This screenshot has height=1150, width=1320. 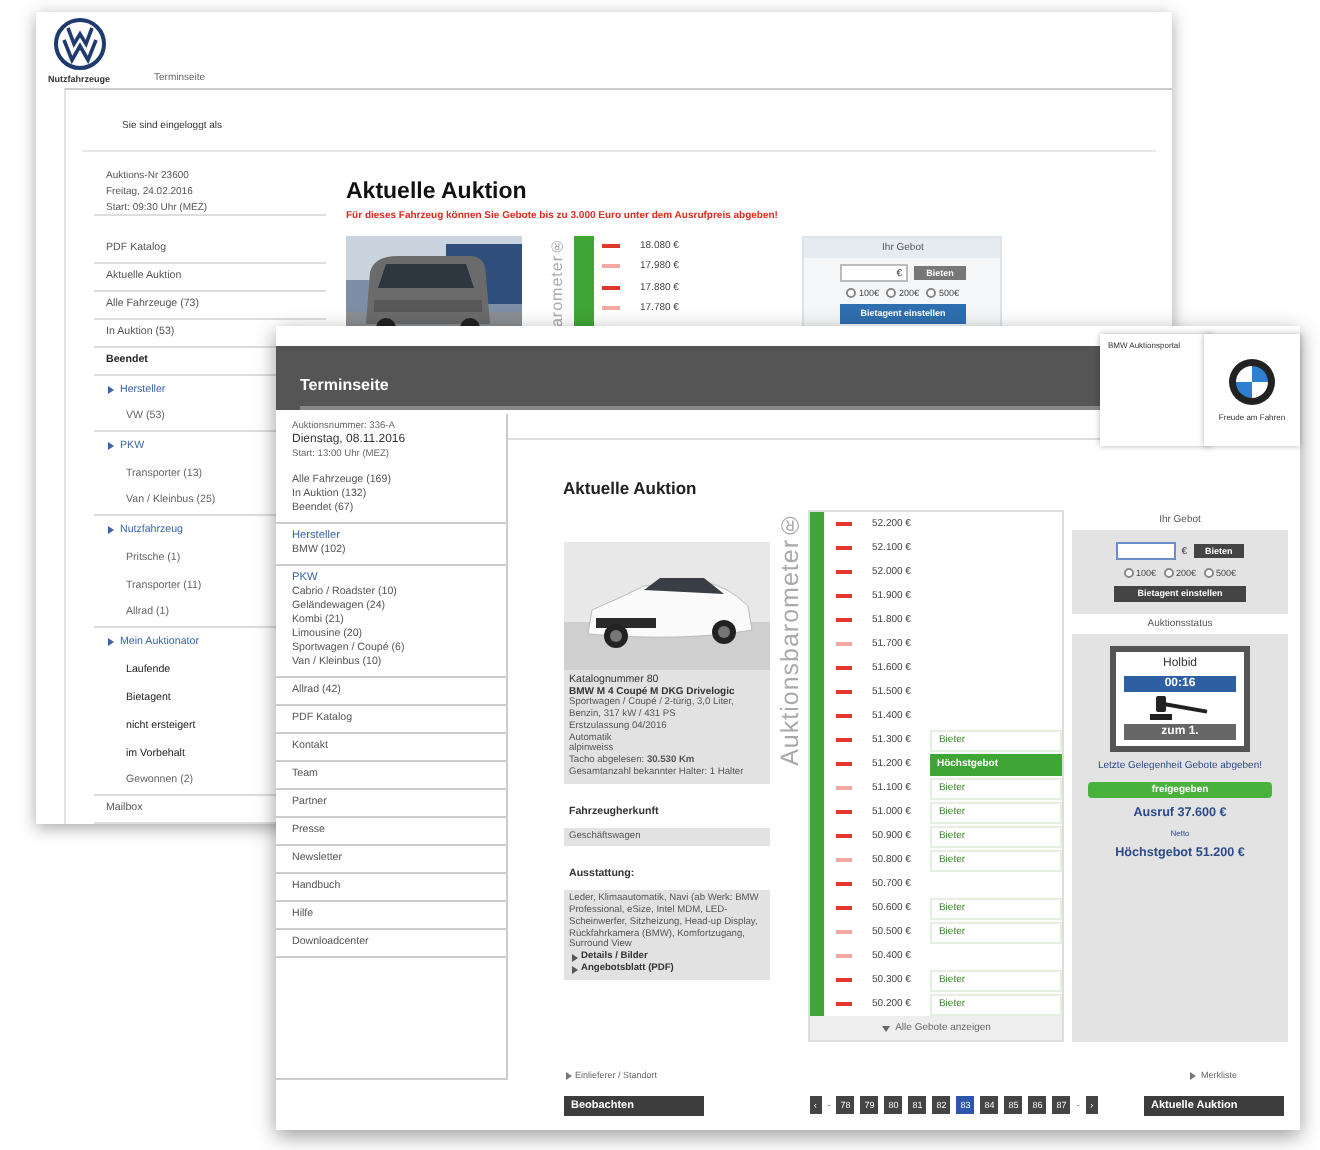 What do you see at coordinates (1252, 381) in the screenshot?
I see `roundel-icon` at bounding box center [1252, 381].